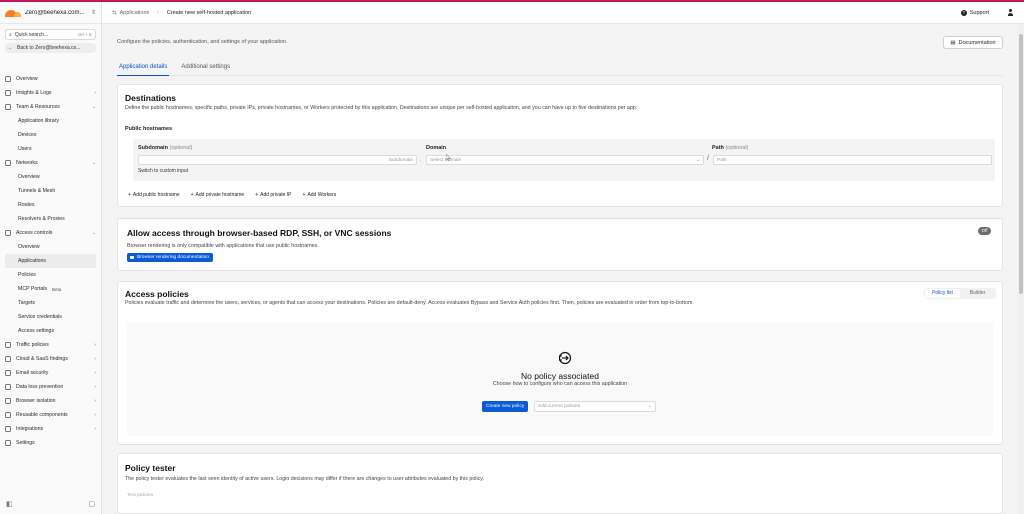  I want to click on sidebar-item-cloud-saas: Cloud & SaaS findings ›, so click(50, 359).